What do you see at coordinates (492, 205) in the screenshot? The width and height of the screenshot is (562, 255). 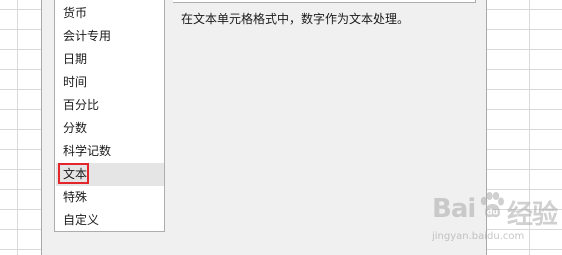 I see `paw-icon: du` at bounding box center [492, 205].